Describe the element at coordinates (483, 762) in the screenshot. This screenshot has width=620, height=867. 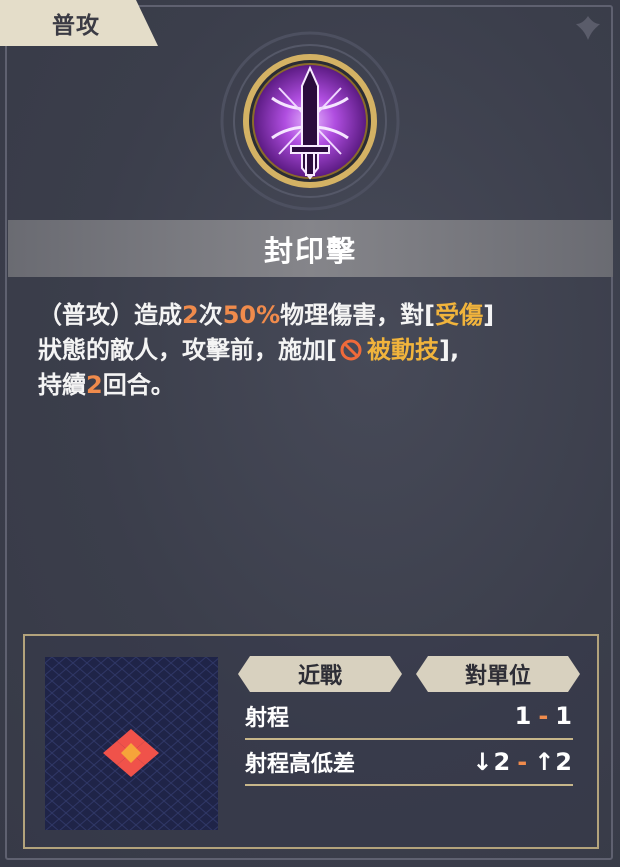
I see `arrow-down-icon: ↓` at that location.